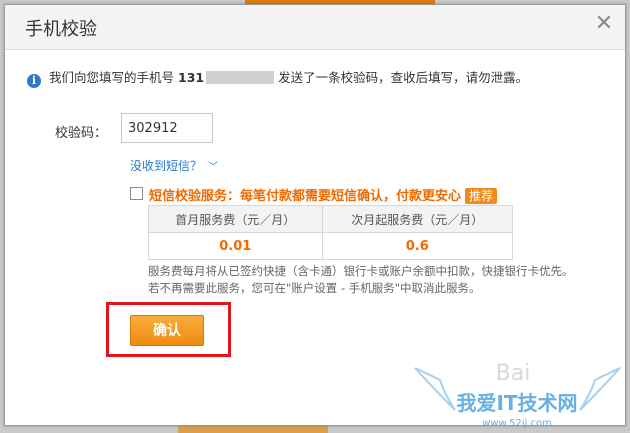 The image size is (630, 433). I want to click on watermark-title: 我爱IT技术网, so click(516, 403).